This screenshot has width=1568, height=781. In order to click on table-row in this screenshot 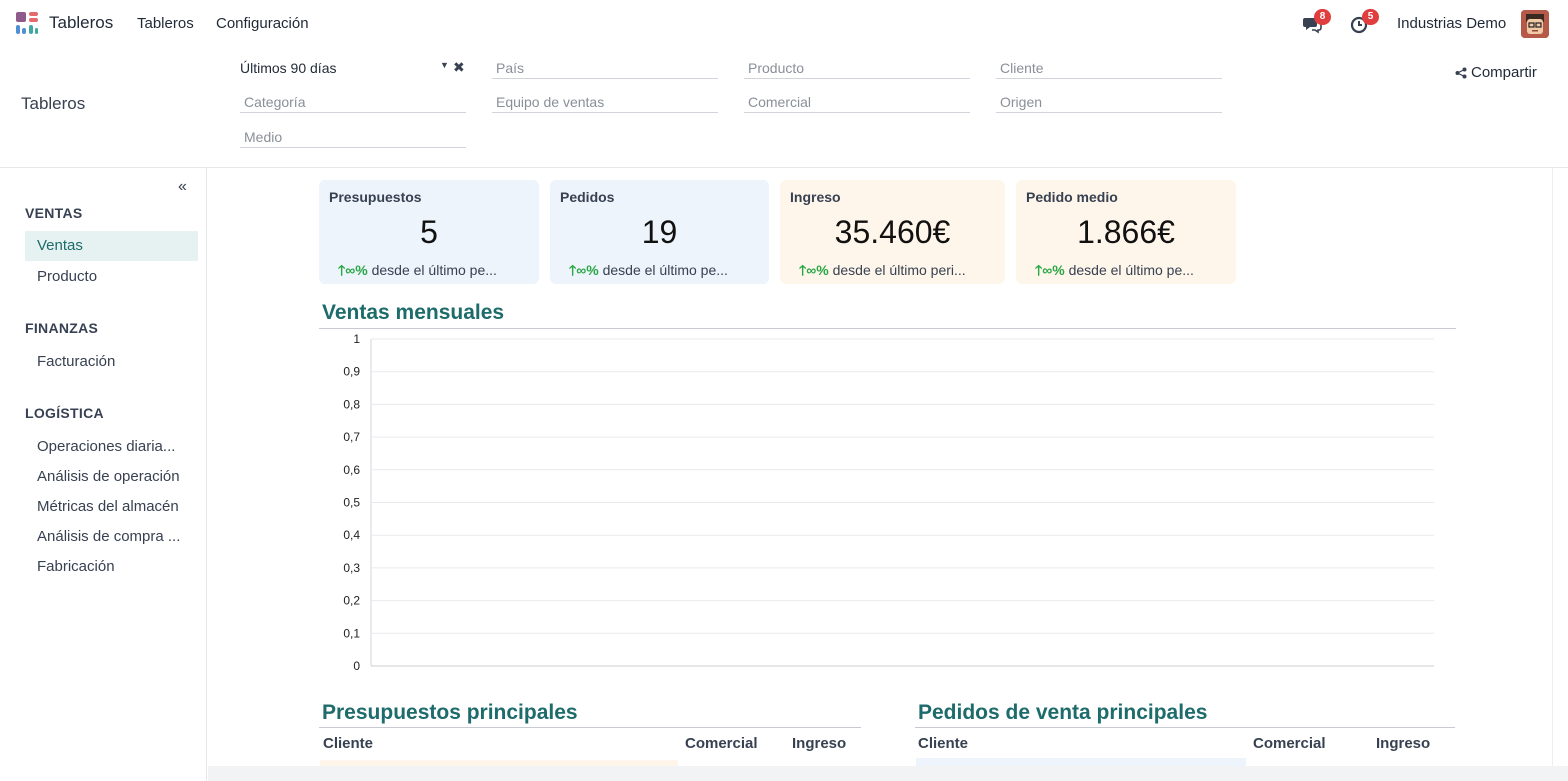, I will do `click(1081, 762)`.